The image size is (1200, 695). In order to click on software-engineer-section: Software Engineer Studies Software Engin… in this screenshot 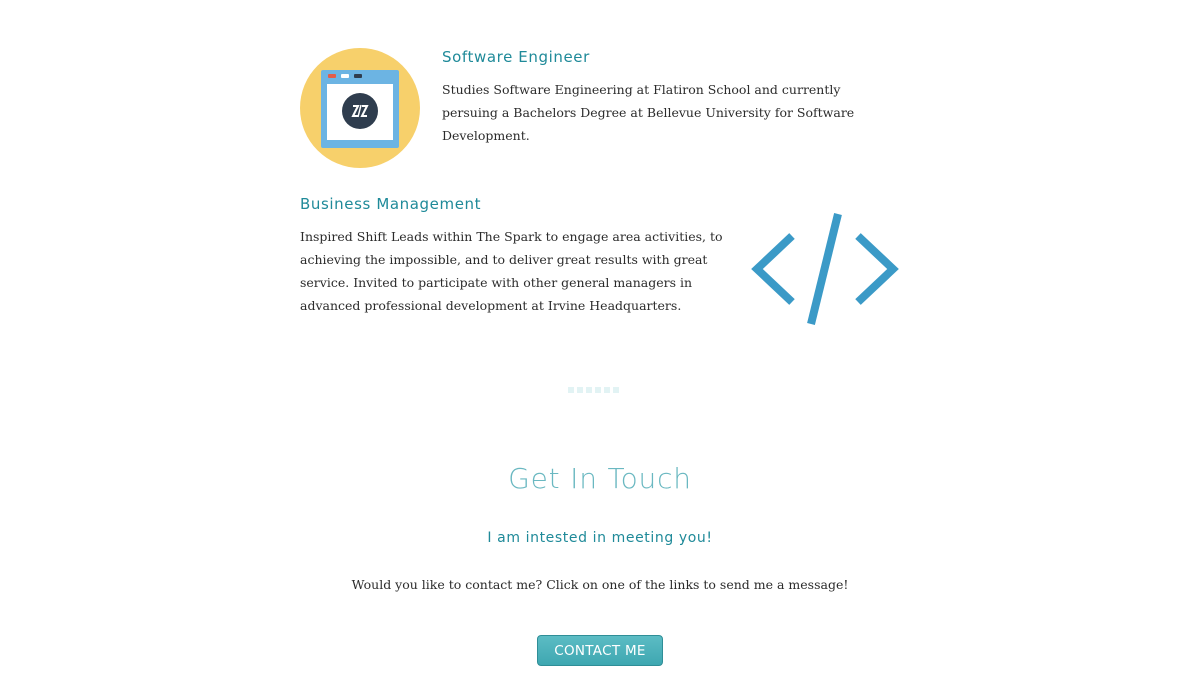, I will do `click(600, 111)`.